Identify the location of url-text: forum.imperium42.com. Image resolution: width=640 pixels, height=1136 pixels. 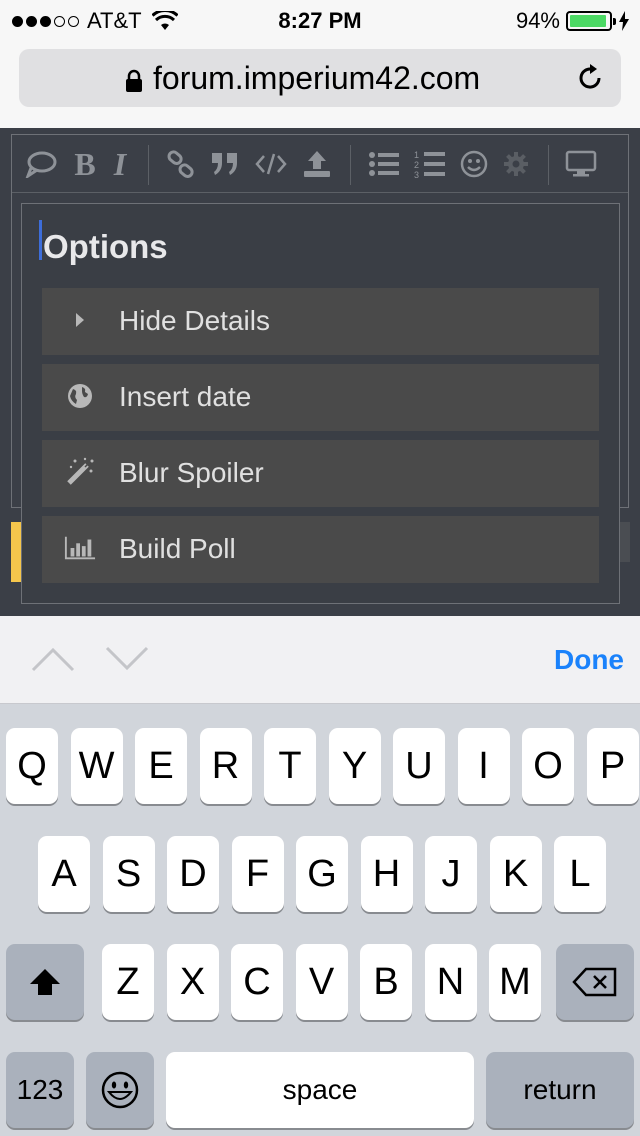
(317, 78).